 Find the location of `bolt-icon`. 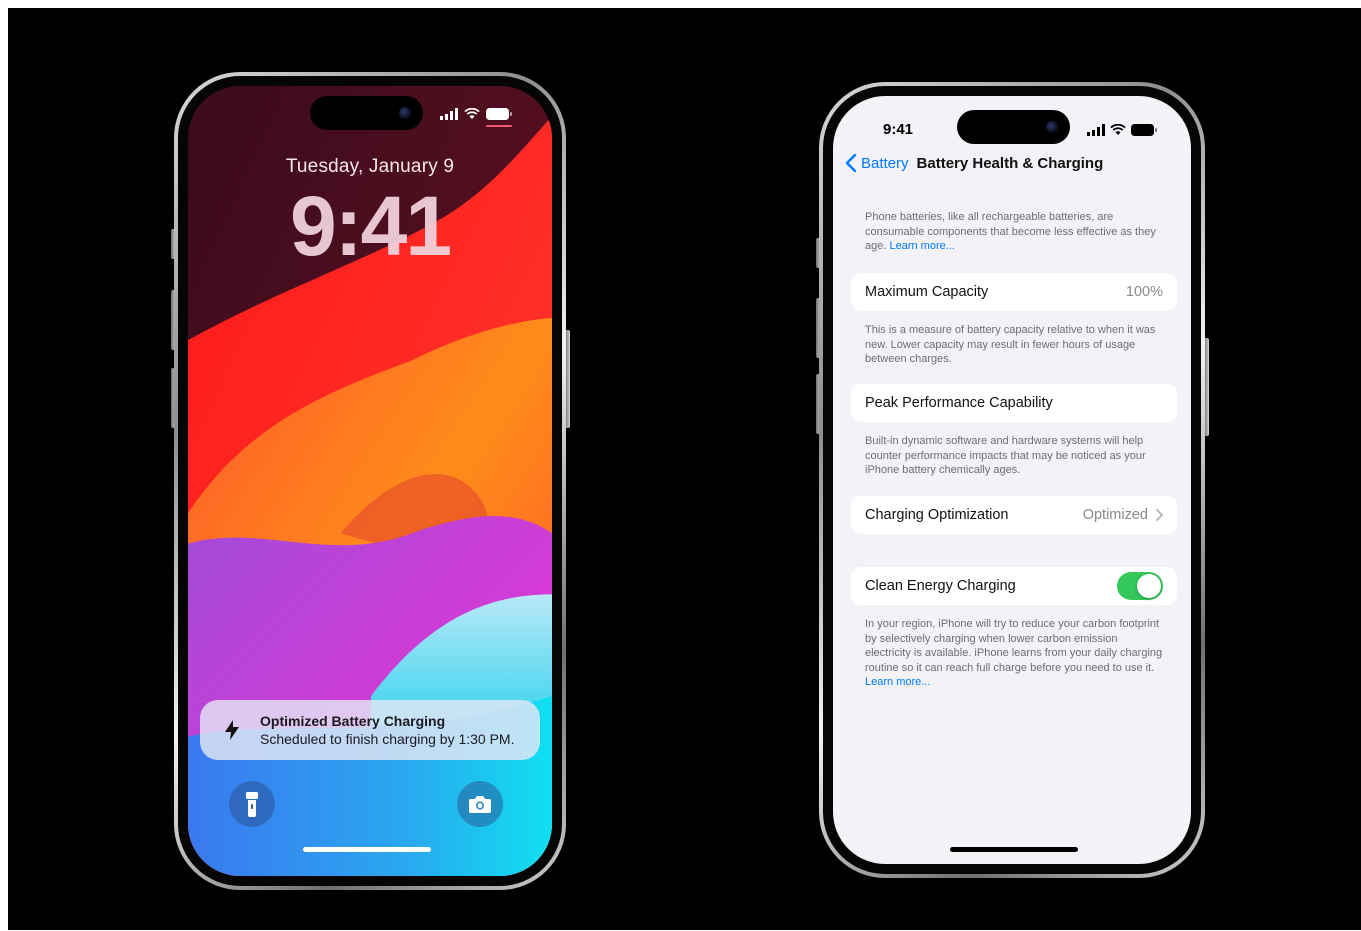

bolt-icon is located at coordinates (232, 730).